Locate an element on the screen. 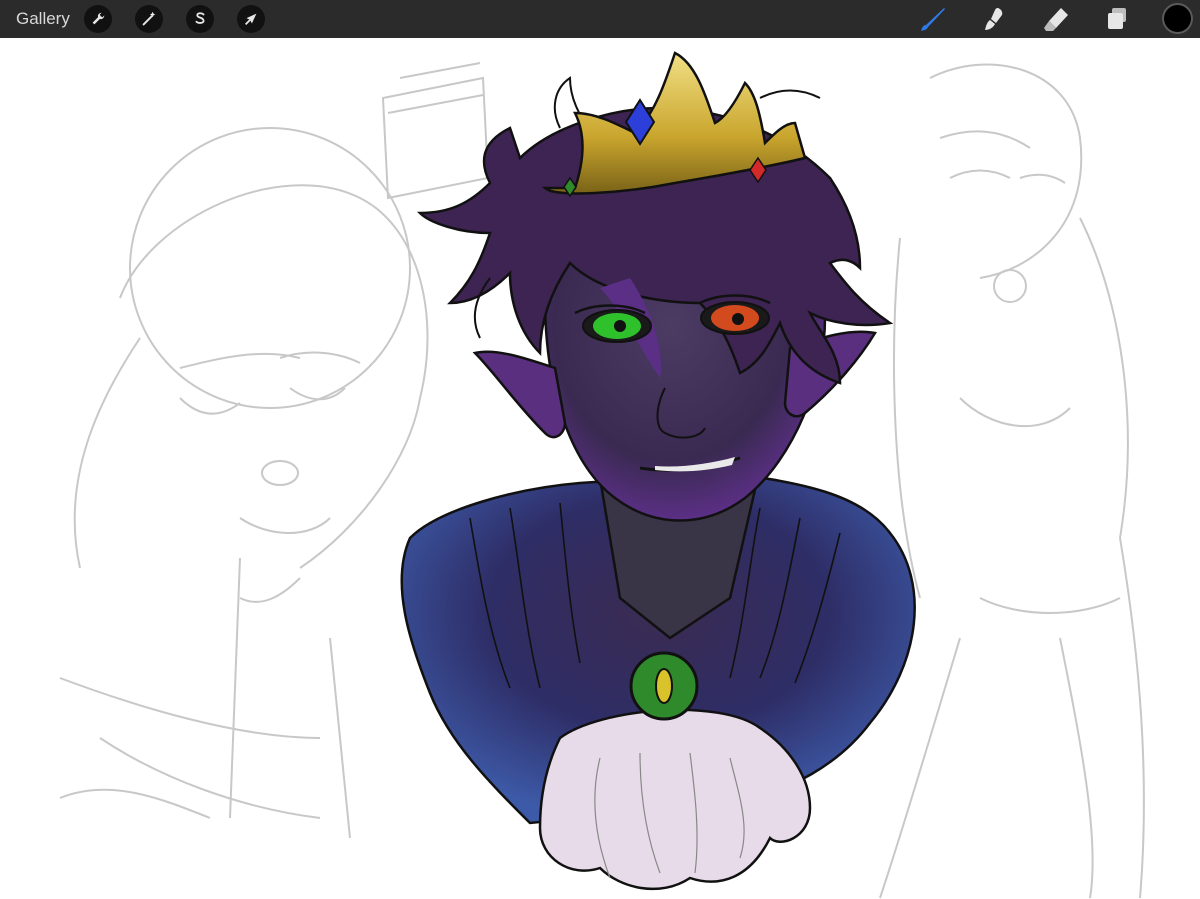 Image resolution: width=1200 pixels, height=899 pixels. background-sketch-box is located at coordinates (435, 131).